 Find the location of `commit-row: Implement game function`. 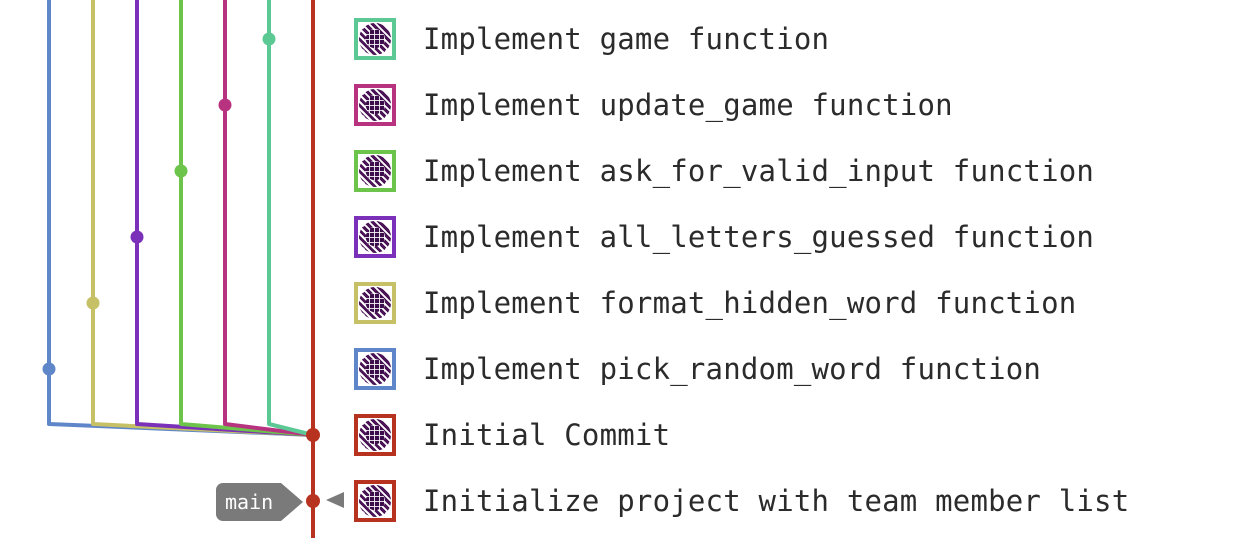

commit-row: Implement game function is located at coordinates (591, 39).